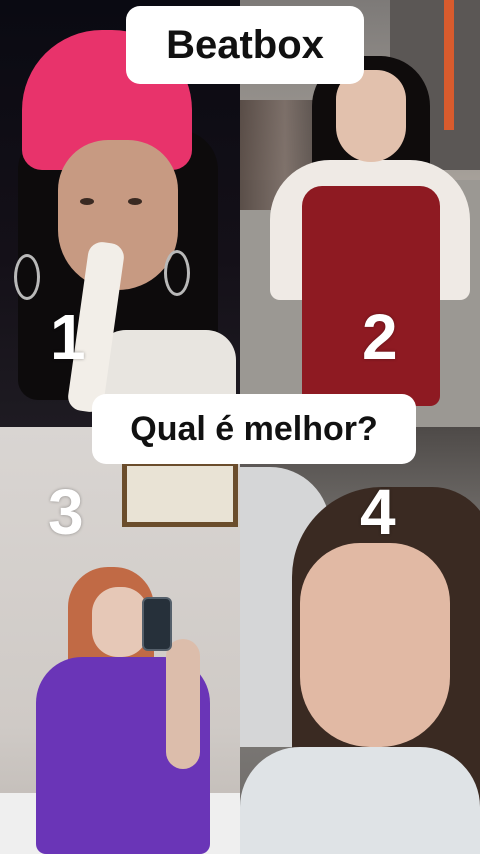  I want to click on panel-number-4: 4, so click(378, 512).